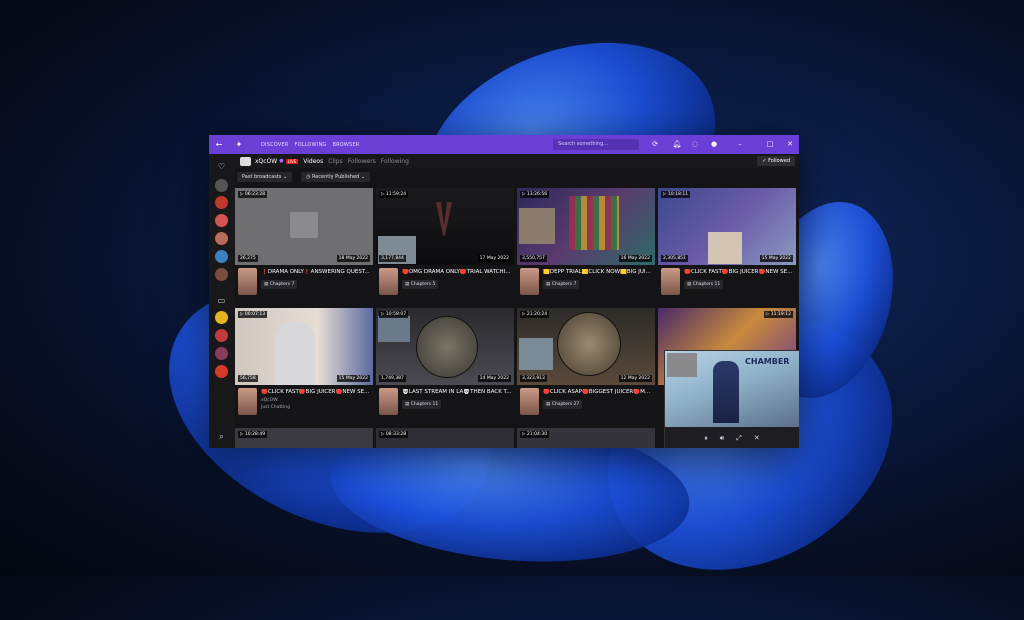 This screenshot has height=620, width=1024. Describe the element at coordinates (269, 400) in the screenshot. I see `channel-label: xQcOW` at that location.